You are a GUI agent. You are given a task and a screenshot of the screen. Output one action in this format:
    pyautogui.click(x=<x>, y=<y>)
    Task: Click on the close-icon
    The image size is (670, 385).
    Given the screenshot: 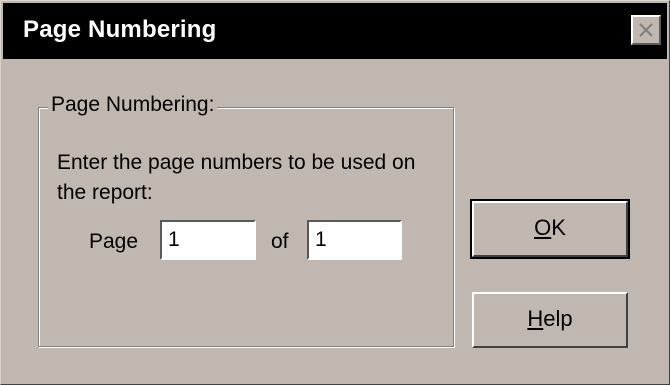 What is the action you would take?
    pyautogui.click(x=646, y=30)
    